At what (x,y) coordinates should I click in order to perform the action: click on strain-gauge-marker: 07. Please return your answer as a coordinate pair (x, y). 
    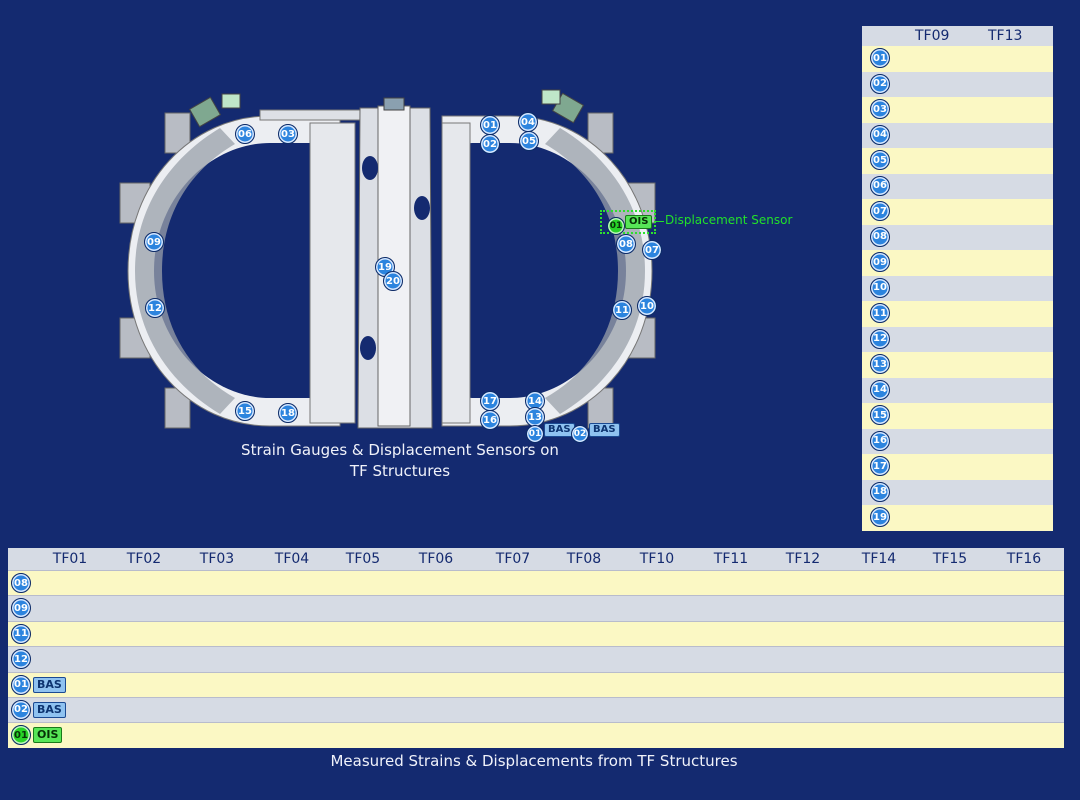
    Looking at the image, I should click on (652, 250).